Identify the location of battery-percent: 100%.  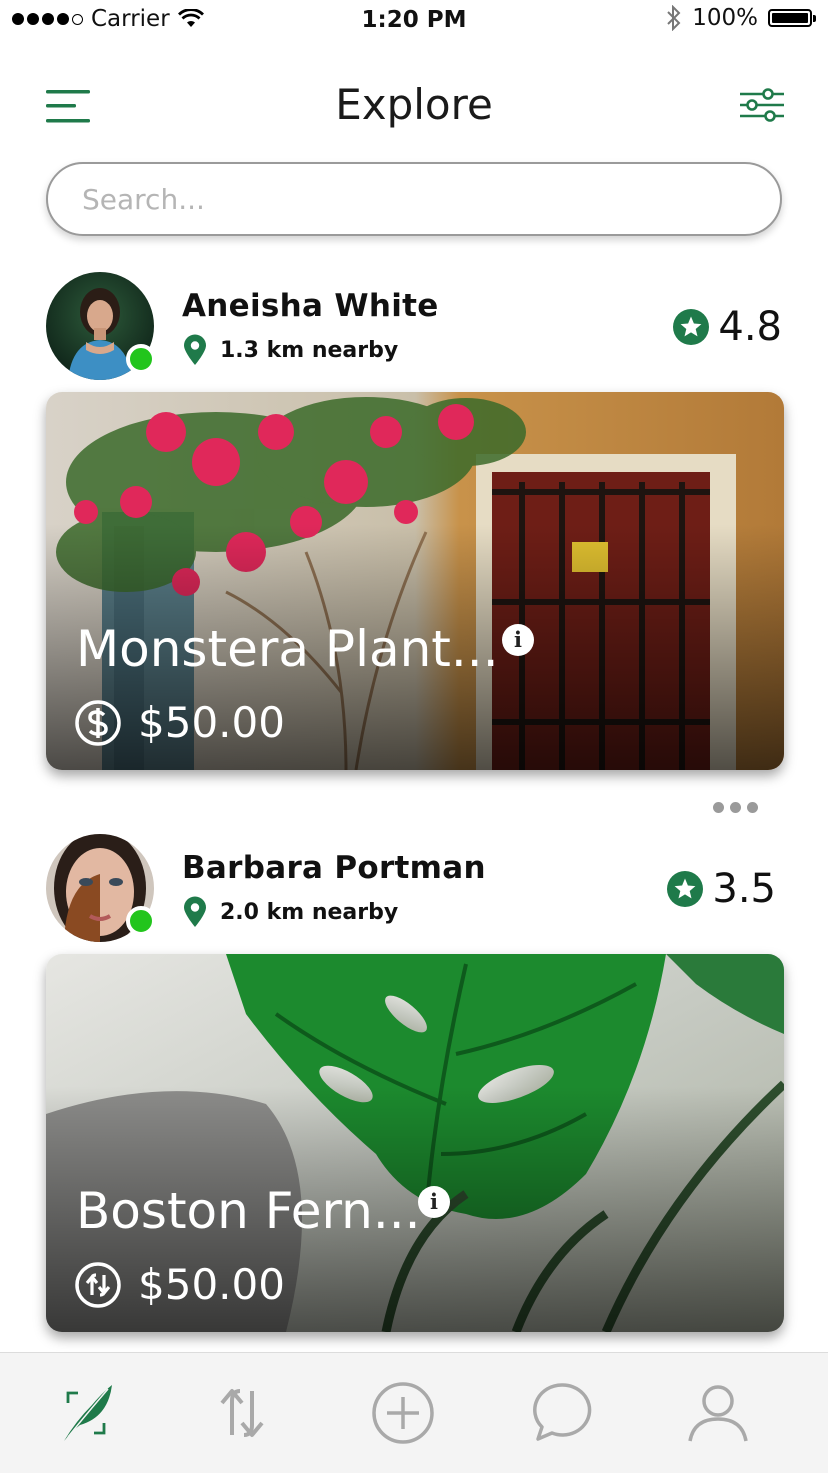
(725, 18).